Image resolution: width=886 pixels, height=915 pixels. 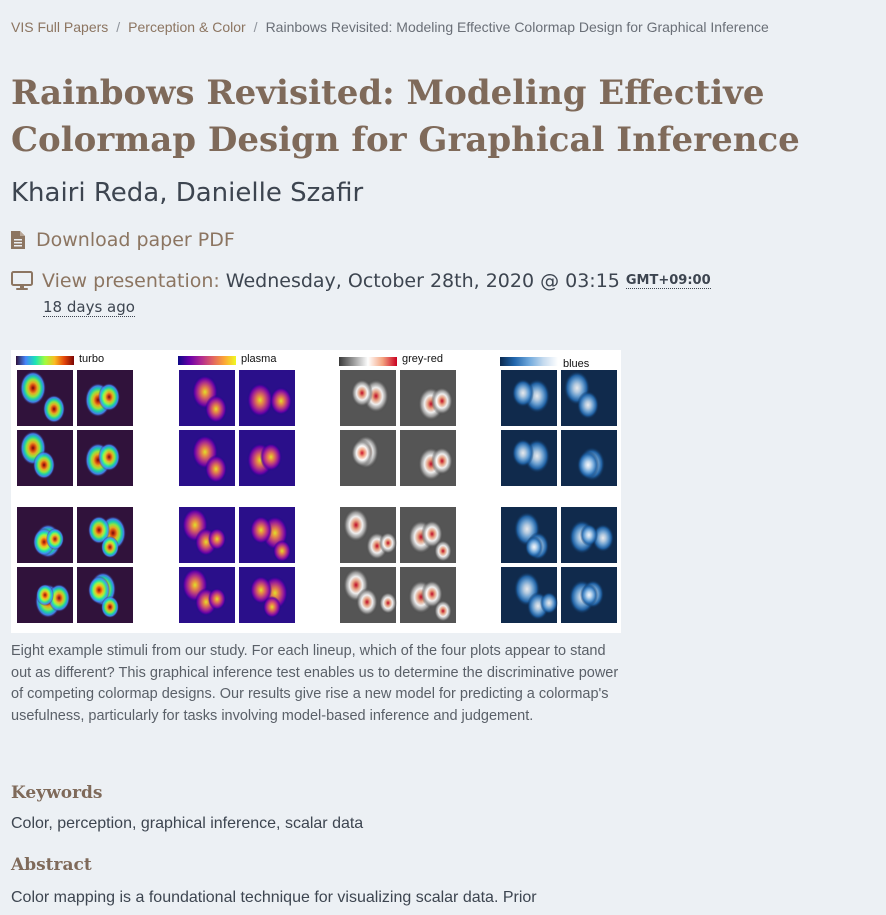 What do you see at coordinates (187, 193) in the screenshot?
I see `paper-authors: Khairi Reda, Danielle Szafir` at bounding box center [187, 193].